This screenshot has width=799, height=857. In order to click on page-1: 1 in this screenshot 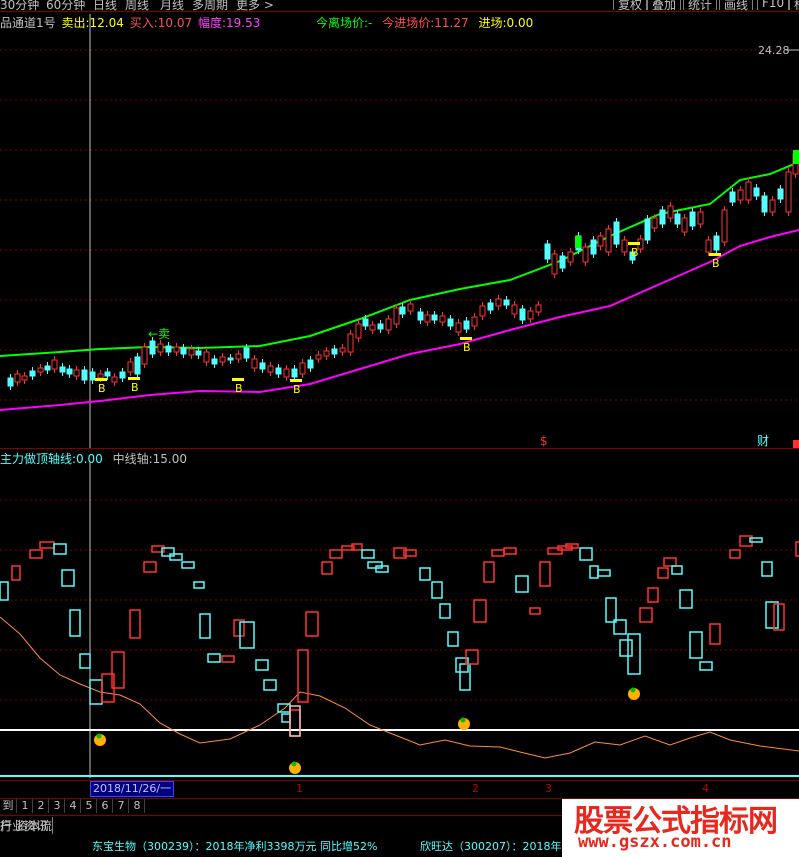, I will do `click(25, 806)`.